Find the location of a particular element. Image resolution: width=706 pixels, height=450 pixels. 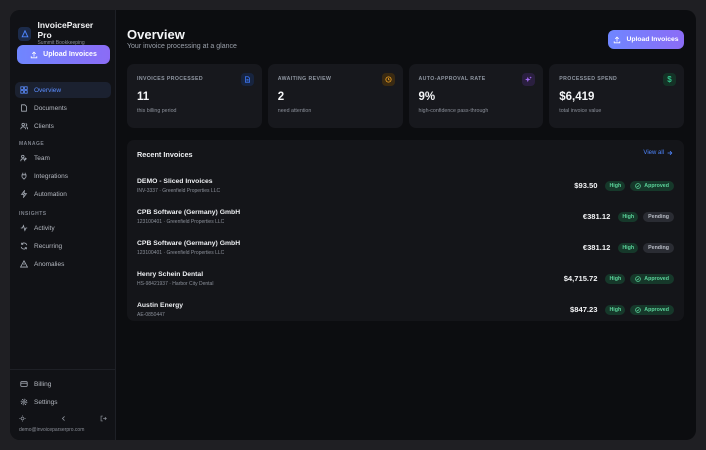

status-badge: Pending is located at coordinates (658, 247).